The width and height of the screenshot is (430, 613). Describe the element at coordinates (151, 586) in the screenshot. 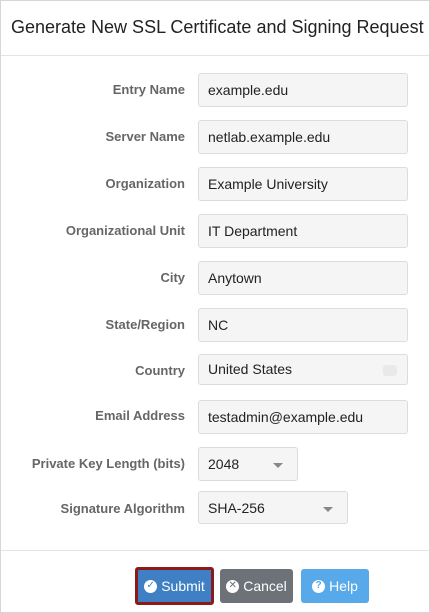

I see `check-circle-icon: ✓` at that location.